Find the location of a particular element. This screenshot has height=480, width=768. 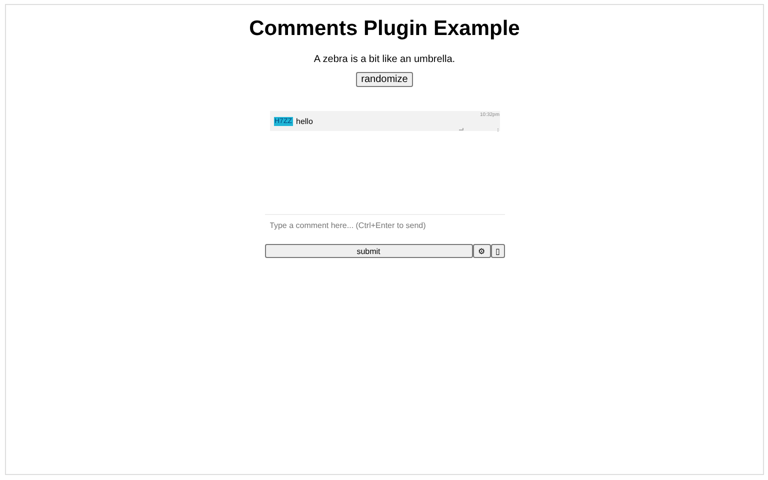

settings-button: ⚙ is located at coordinates (481, 251).